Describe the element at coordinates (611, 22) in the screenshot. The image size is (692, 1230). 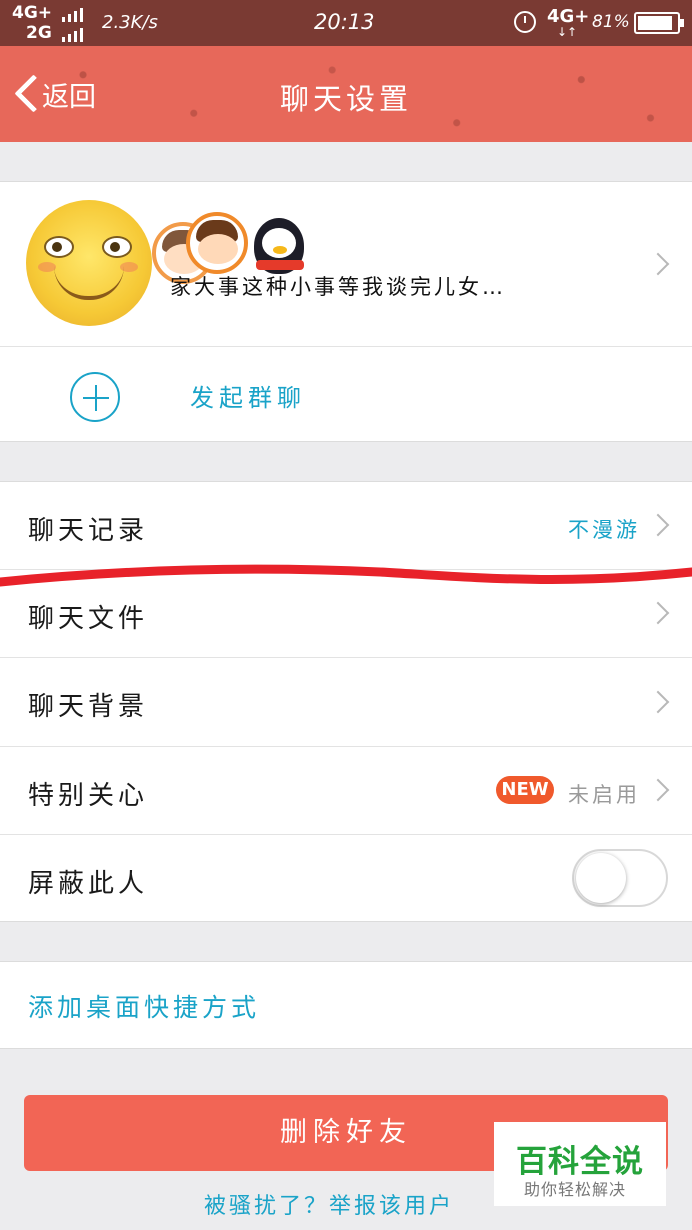
I see `battery-percent: 81%` at that location.